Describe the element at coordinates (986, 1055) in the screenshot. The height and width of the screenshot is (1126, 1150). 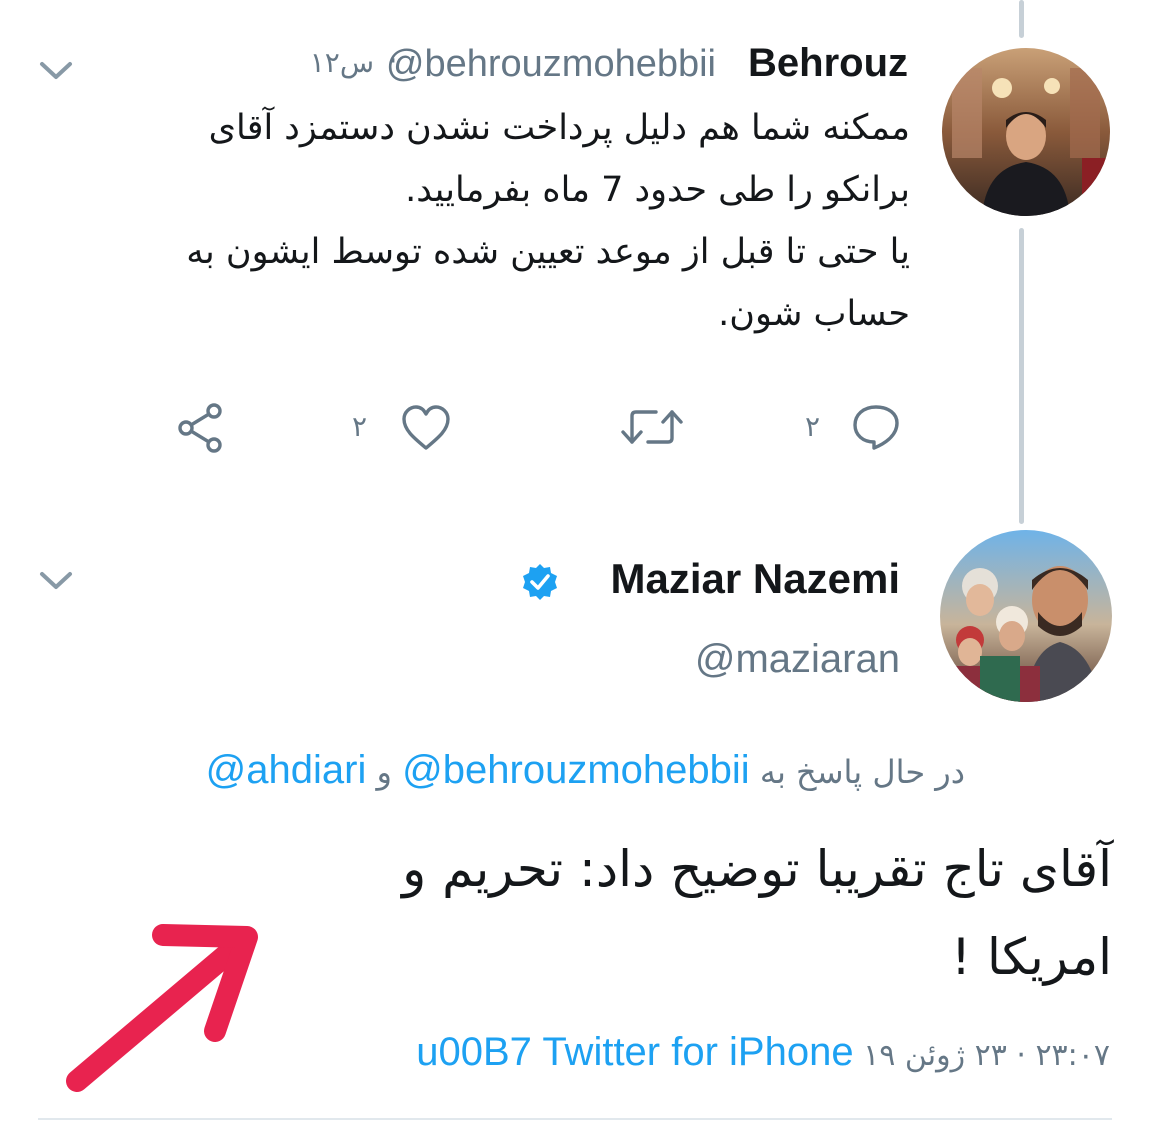
I see `tweet2-timestamp: ۲۳:۰۷ · ۲۳ ژوئن ۱۹` at that location.